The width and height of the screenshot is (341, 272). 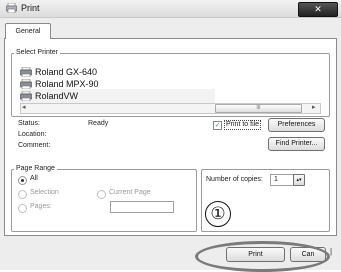 What do you see at coordinates (217, 125) in the screenshot?
I see `print-to-file-checkbox: ✓` at bounding box center [217, 125].